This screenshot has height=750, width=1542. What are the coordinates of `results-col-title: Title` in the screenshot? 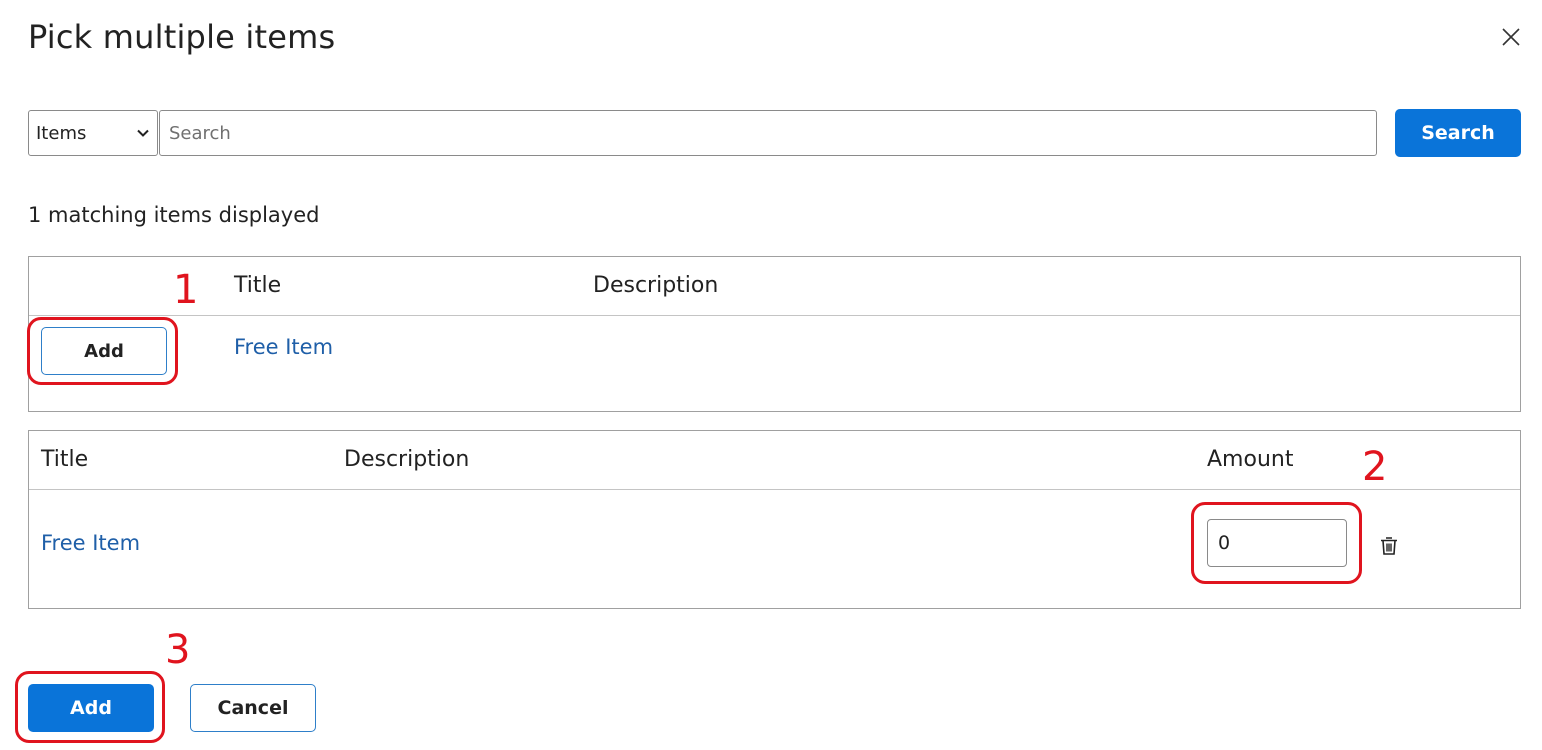 It's located at (258, 285).